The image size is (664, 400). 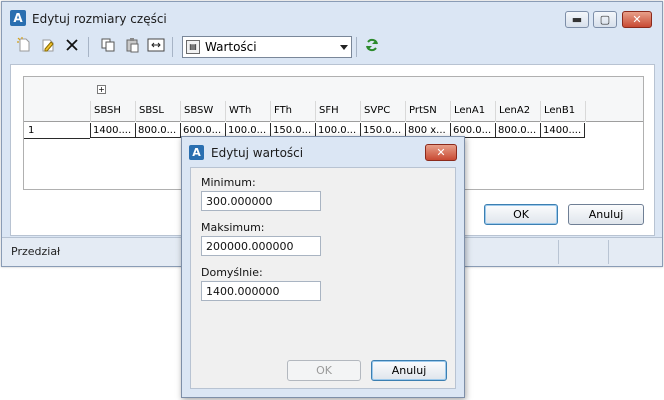 I want to click on column-header: SFH, so click(x=337, y=111).